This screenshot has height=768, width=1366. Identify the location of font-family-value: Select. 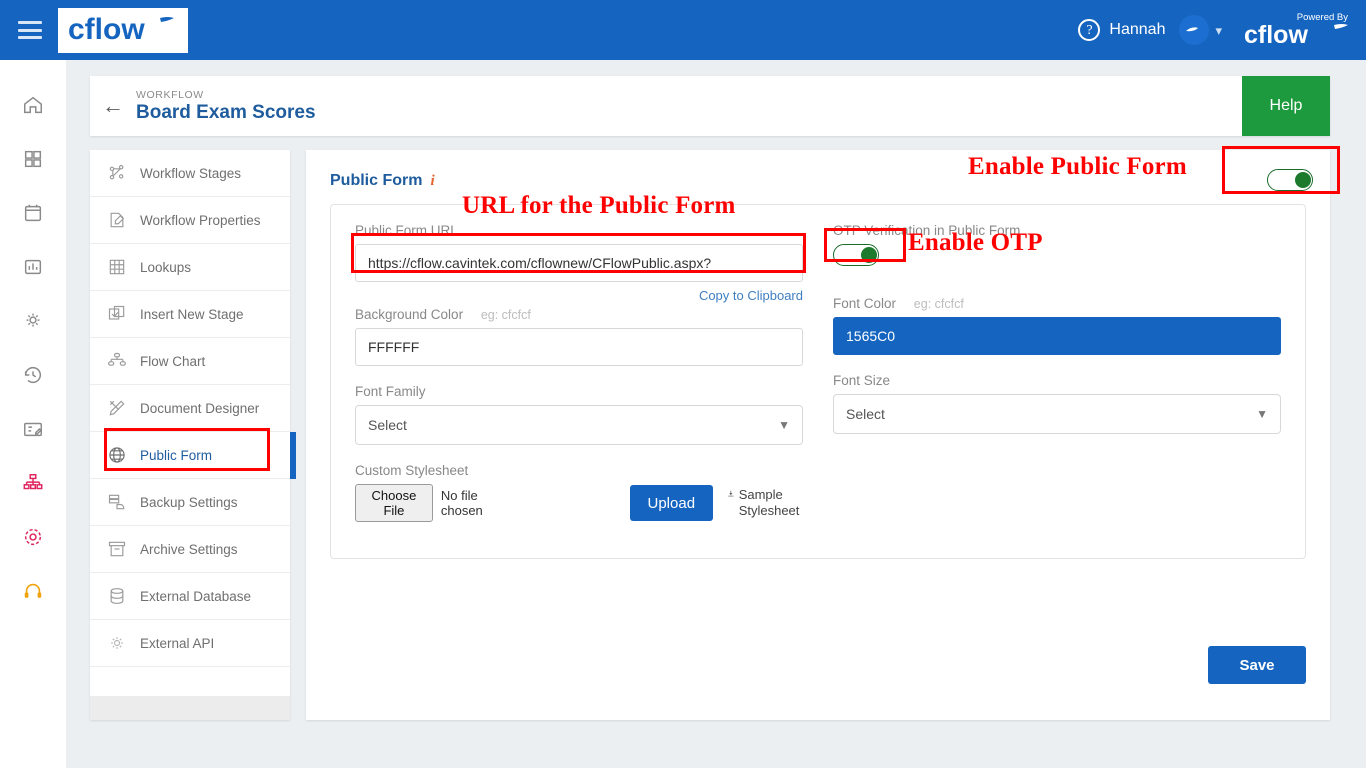
(387, 425).